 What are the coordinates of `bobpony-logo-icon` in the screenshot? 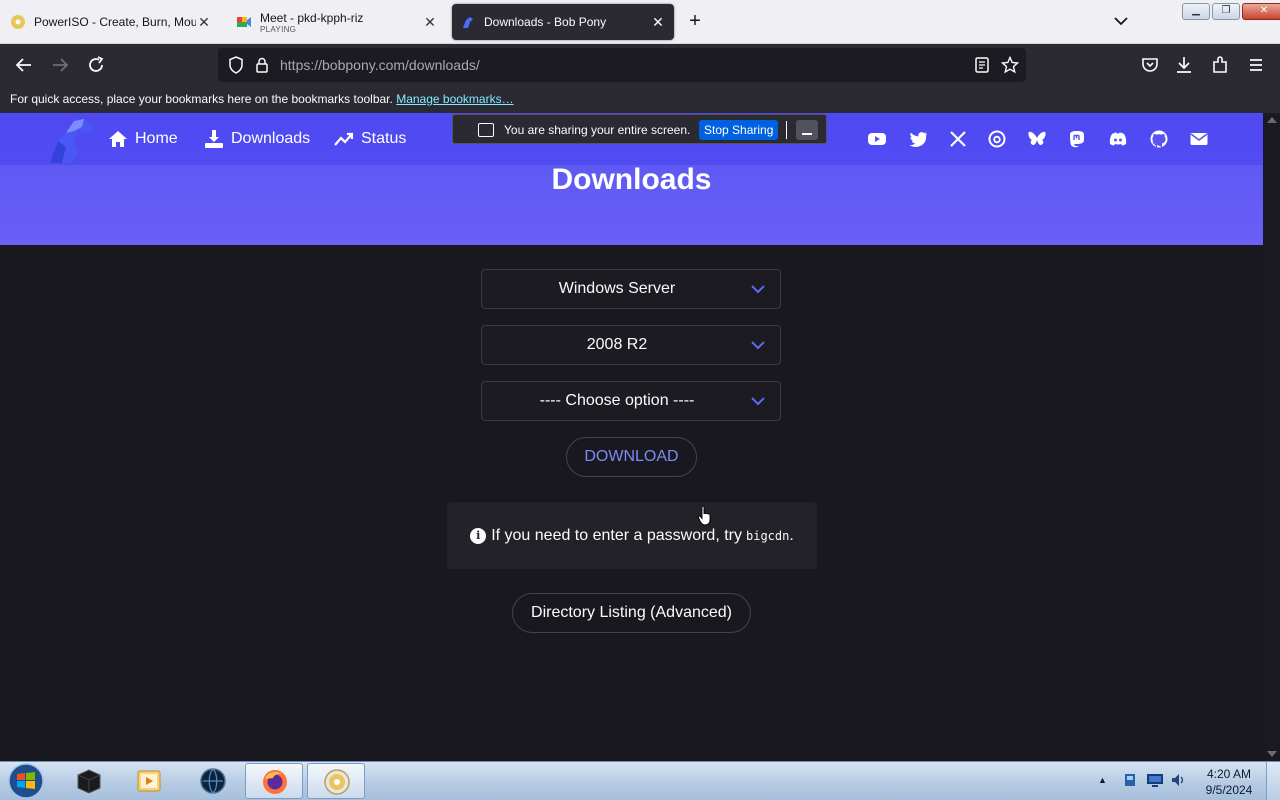 It's located at (70, 142).